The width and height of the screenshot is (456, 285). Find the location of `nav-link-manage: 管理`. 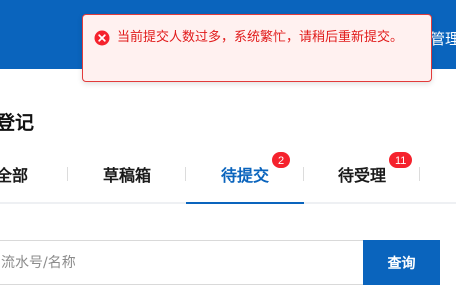

nav-link-manage: 管理 is located at coordinates (443, 39).